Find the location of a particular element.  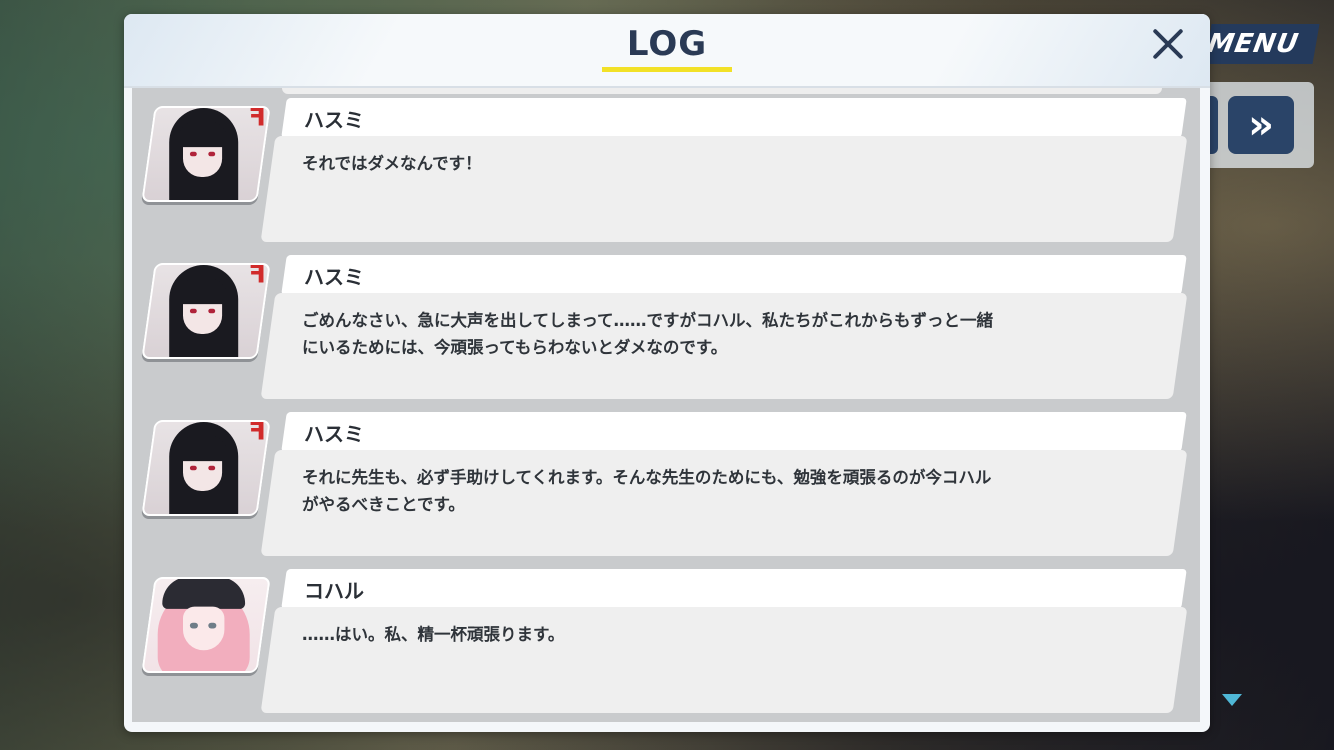

koharu-portrait-icon is located at coordinates (206, 625).